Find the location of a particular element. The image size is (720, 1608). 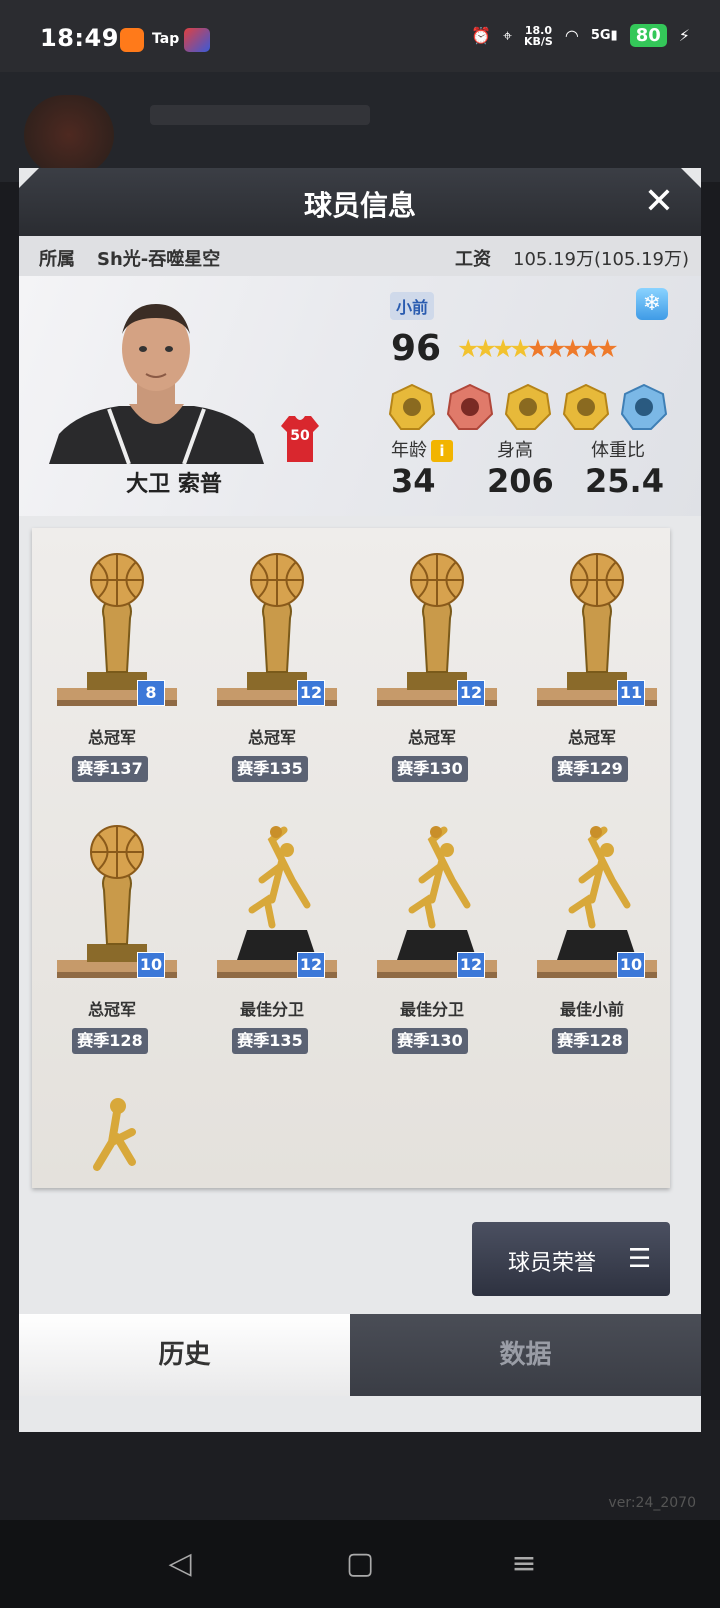

location-icon: ⌖ is located at coordinates (507, 35).